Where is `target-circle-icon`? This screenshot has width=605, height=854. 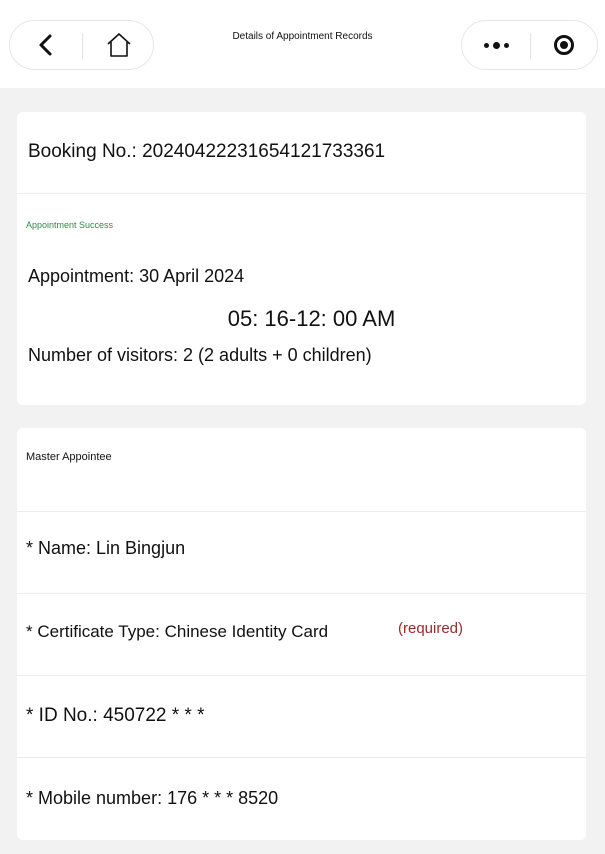
target-circle-icon is located at coordinates (564, 45).